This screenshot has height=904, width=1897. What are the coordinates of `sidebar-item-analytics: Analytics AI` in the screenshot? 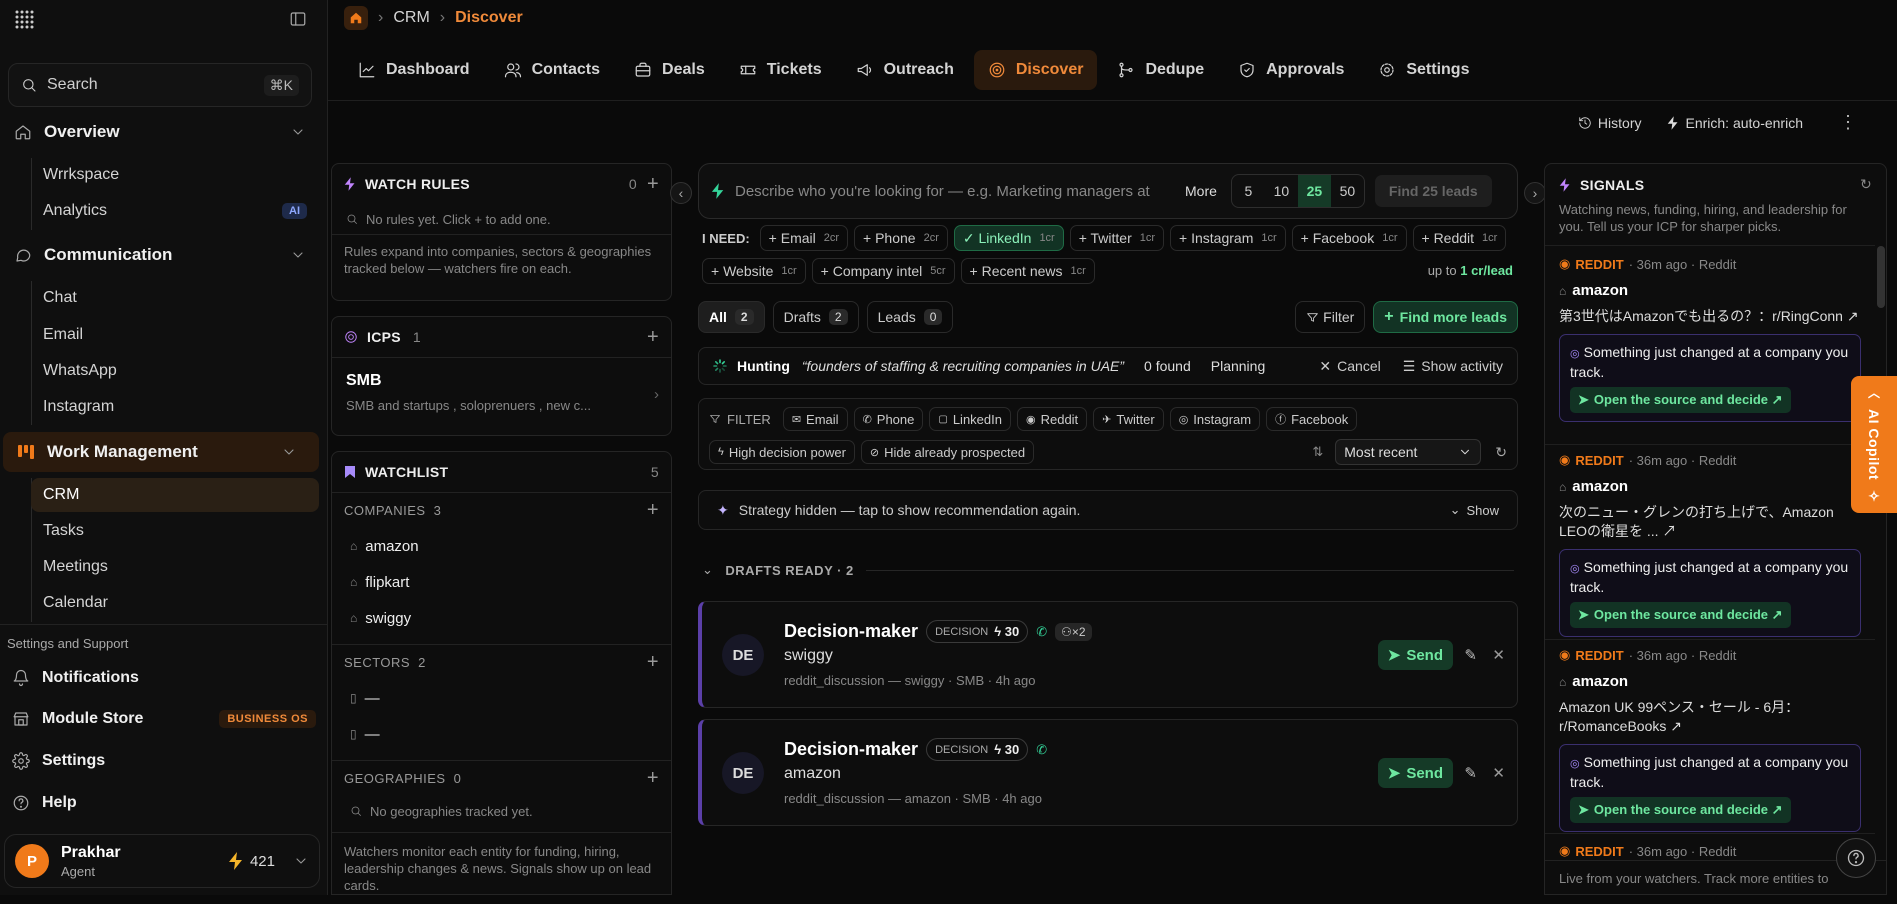 It's located at (175, 211).